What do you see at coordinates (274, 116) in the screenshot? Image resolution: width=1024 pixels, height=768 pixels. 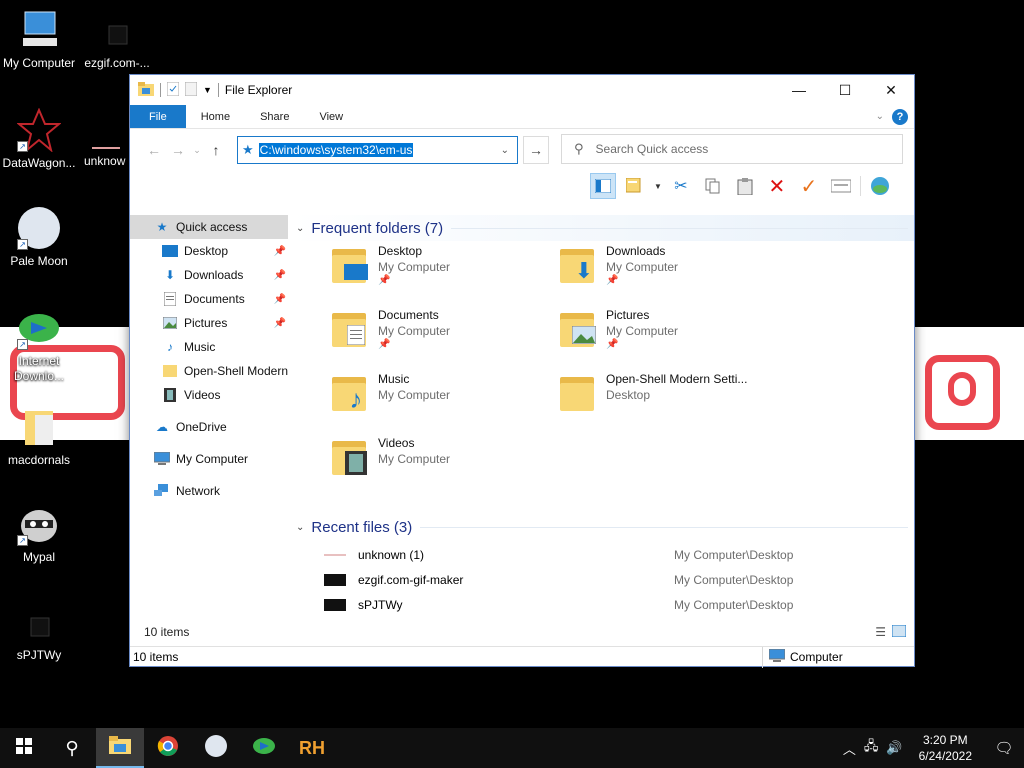 I see `tab-share: Share` at bounding box center [274, 116].